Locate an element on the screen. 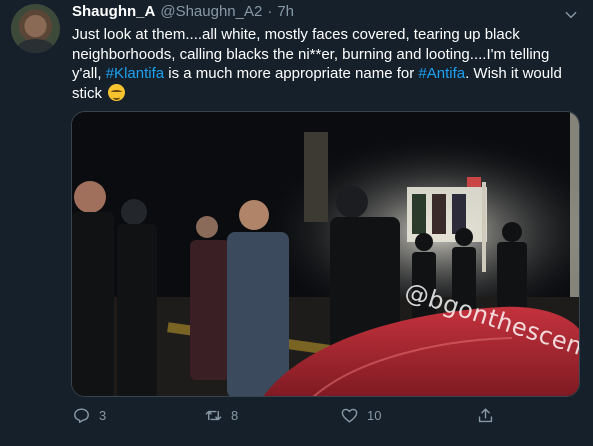 The height and width of the screenshot is (446, 593). tweet-timestamp: 7h is located at coordinates (285, 11).